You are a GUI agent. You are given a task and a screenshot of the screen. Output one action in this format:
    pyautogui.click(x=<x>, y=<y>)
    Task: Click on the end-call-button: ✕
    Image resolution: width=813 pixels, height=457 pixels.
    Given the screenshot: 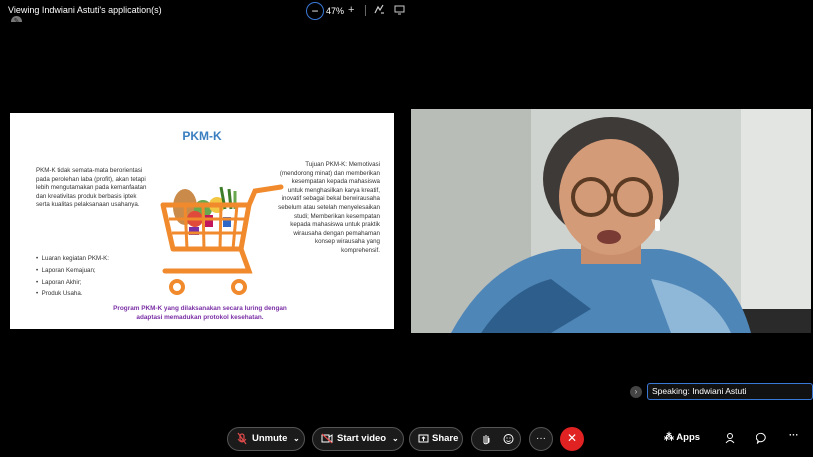 What is the action you would take?
    pyautogui.click(x=572, y=439)
    